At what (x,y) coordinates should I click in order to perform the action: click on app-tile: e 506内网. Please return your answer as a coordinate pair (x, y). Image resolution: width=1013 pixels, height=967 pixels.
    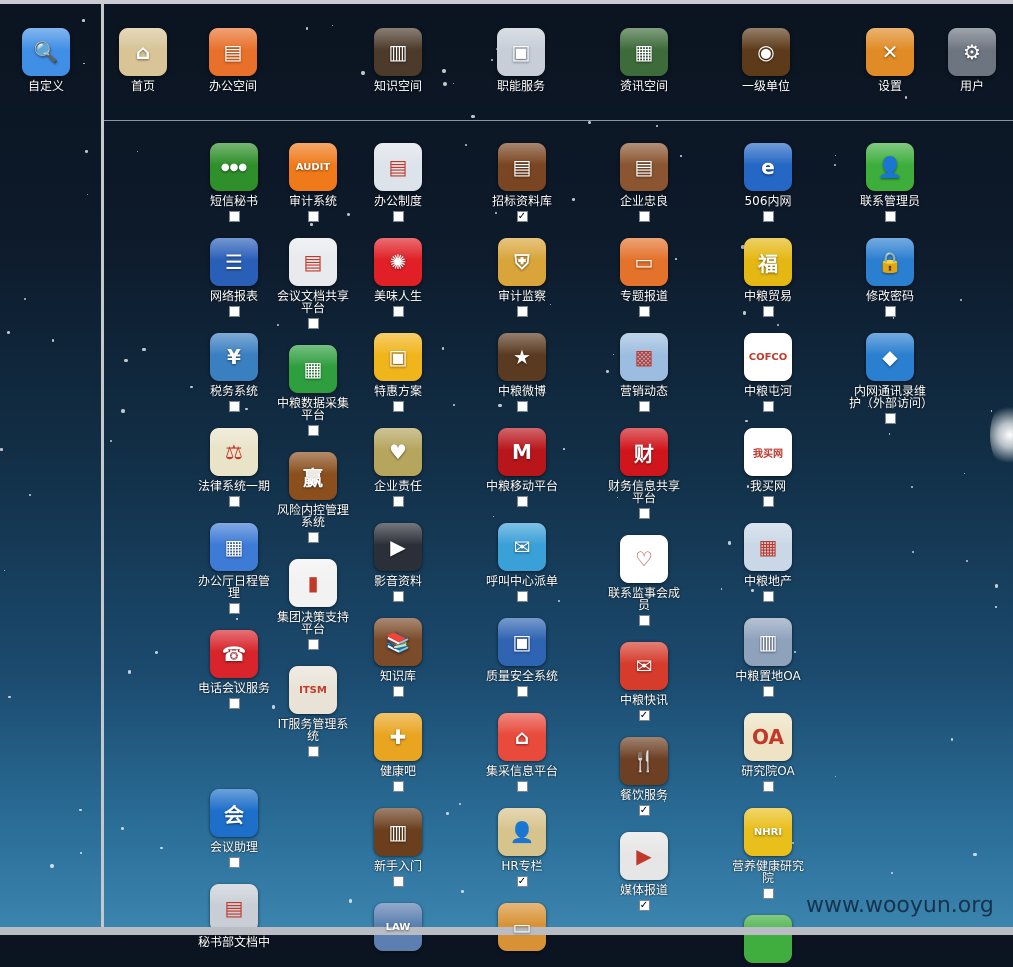
    Looking at the image, I should click on (768, 182).